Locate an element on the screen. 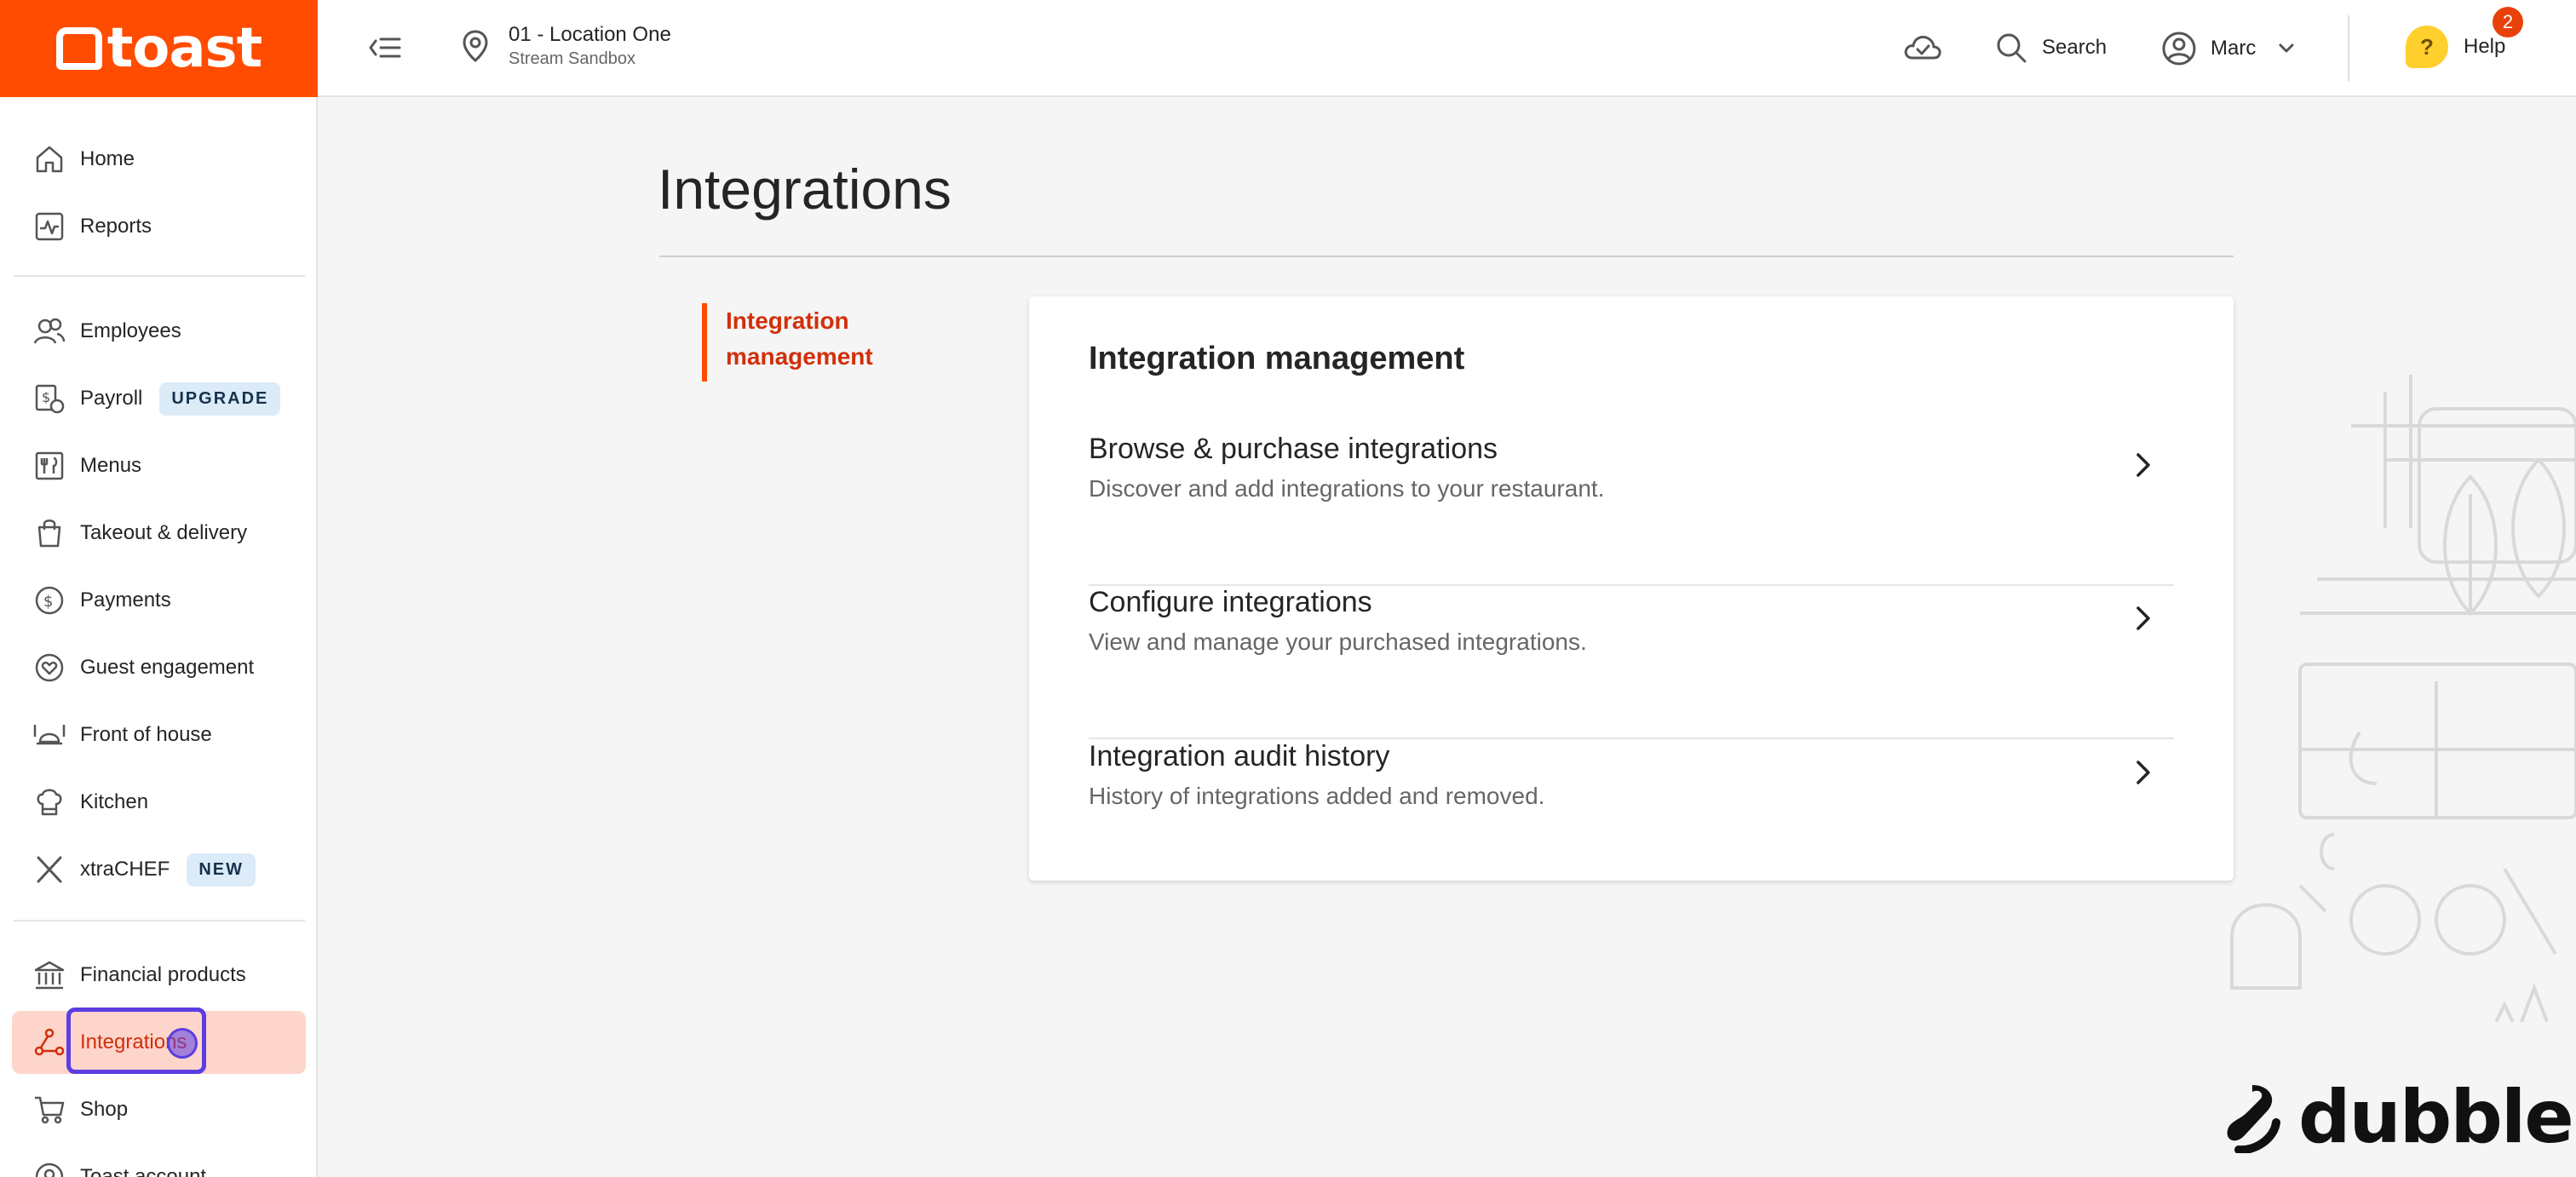 This screenshot has height=1177, width=2576. sidebar-item-payments: $ Payments is located at coordinates (159, 600).